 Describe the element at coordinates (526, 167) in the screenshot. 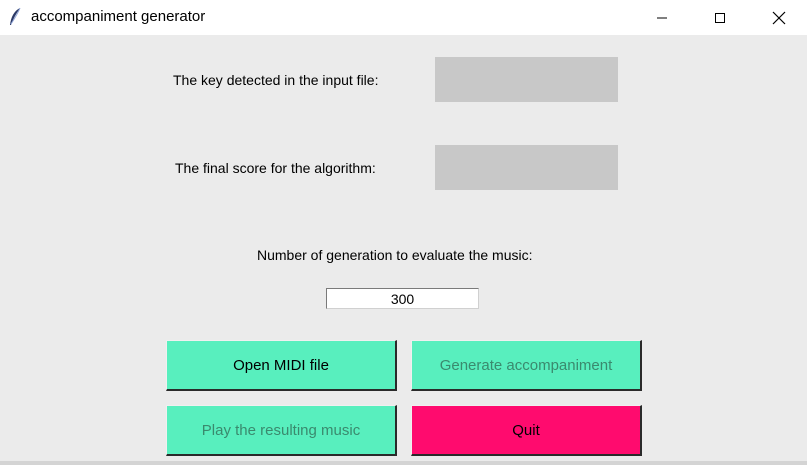

I see `score-output` at that location.